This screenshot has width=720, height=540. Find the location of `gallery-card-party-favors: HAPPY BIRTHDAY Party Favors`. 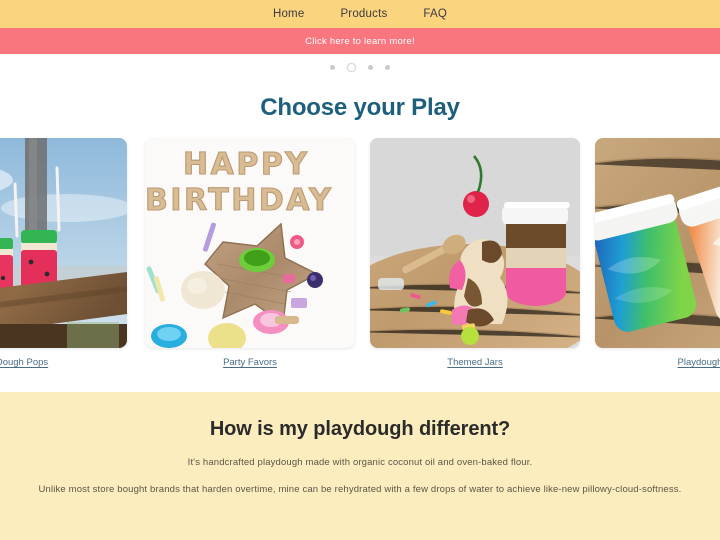

gallery-card-party-favors: HAPPY BIRTHDAY Party Favors is located at coordinates (250, 253).